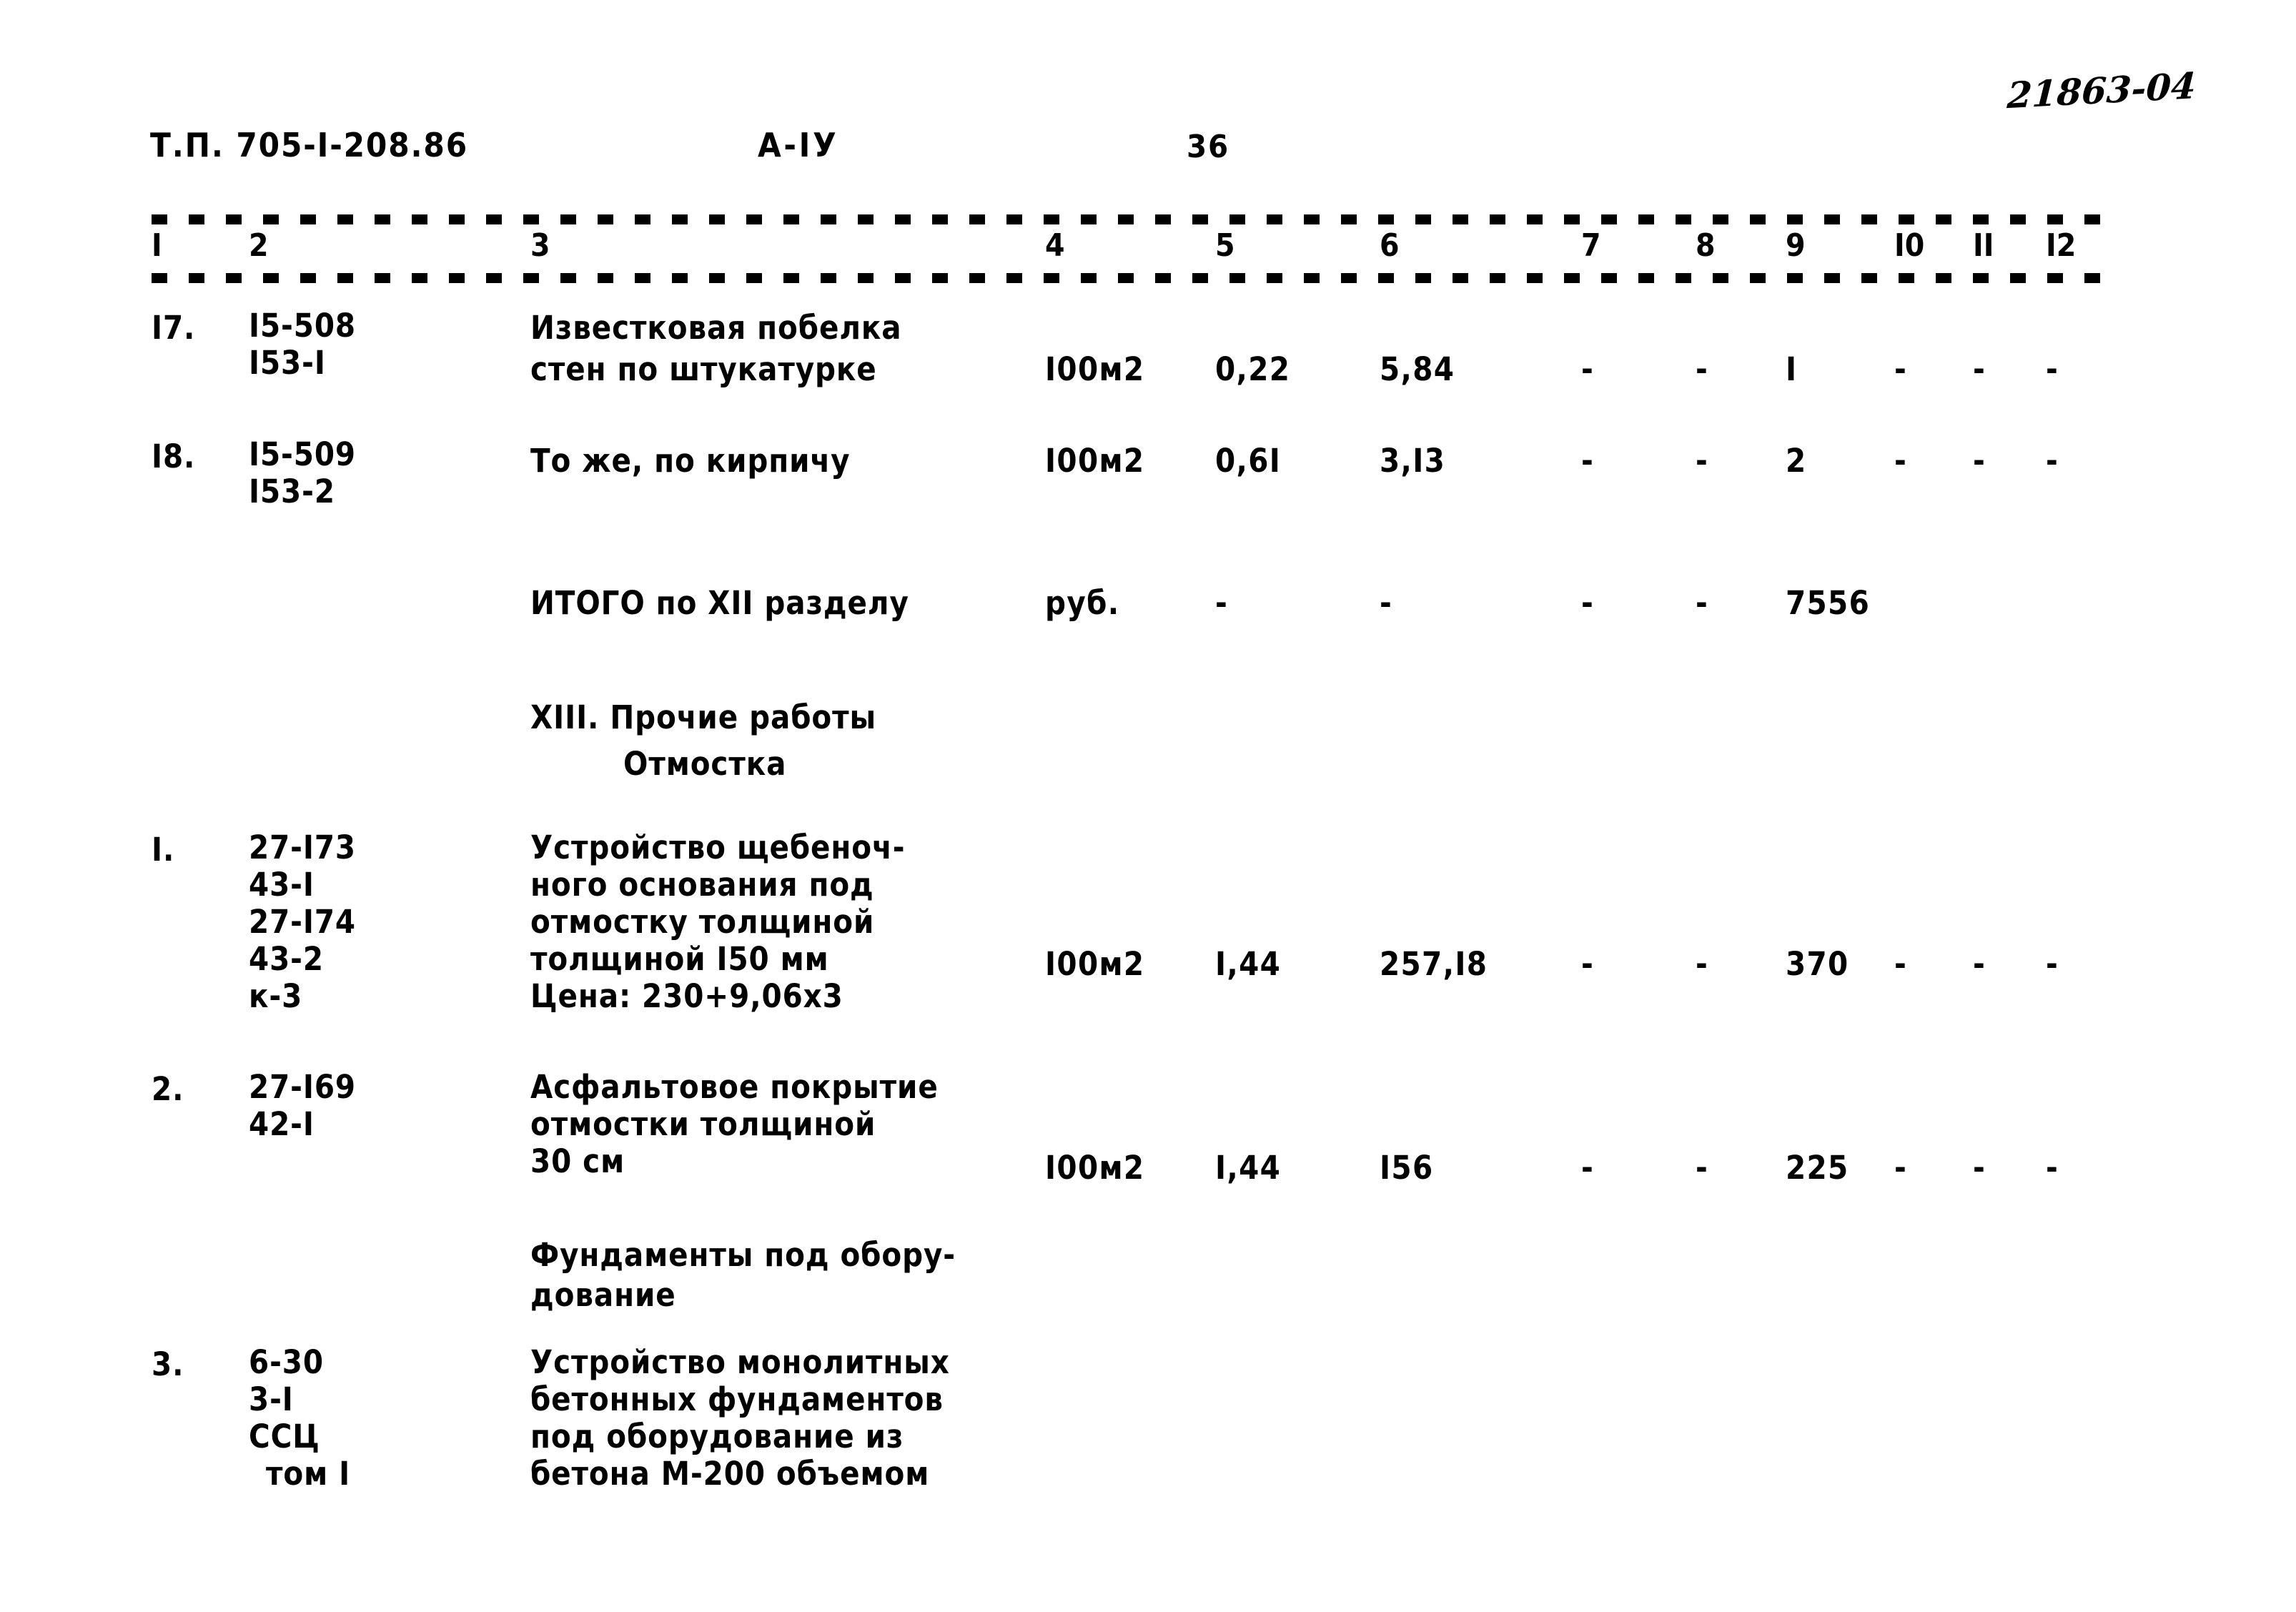  What do you see at coordinates (1817, 964) in the screenshot?
I see `value-col-9: 370` at bounding box center [1817, 964].